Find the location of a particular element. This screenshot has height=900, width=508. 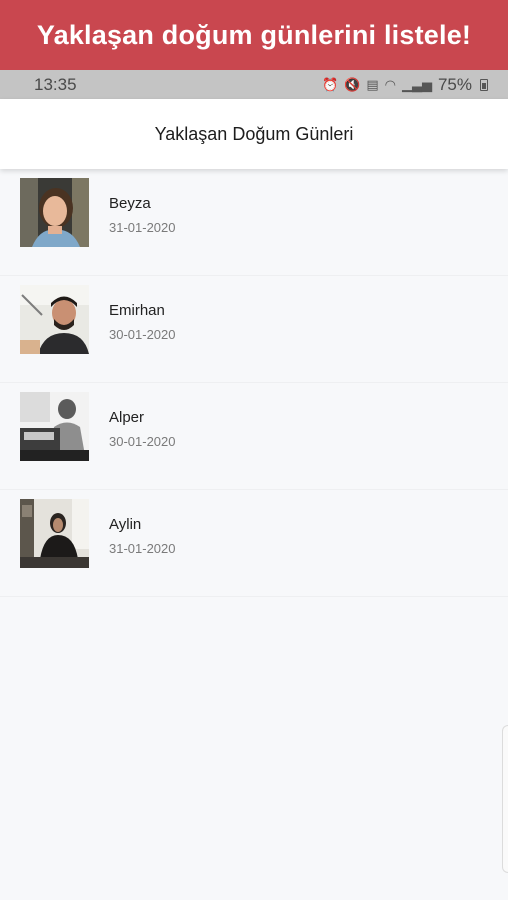

page-title: Yaklaşan Doğum Günleri is located at coordinates (254, 133).